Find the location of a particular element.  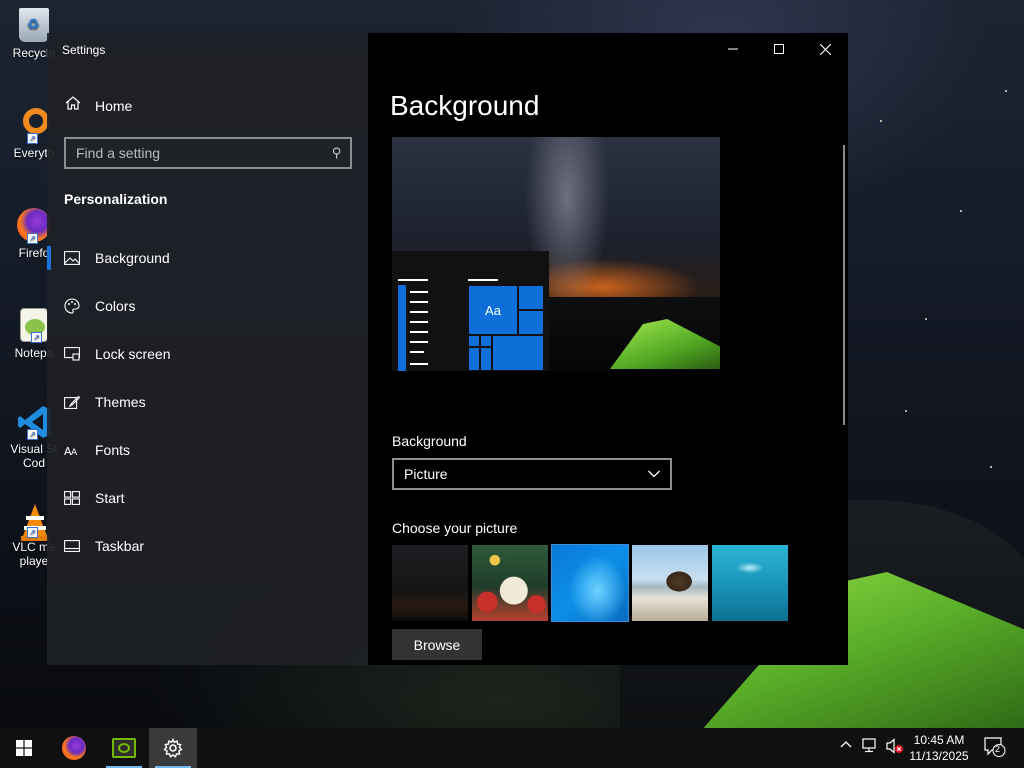

lock-screen-icon is located at coordinates (72, 354).